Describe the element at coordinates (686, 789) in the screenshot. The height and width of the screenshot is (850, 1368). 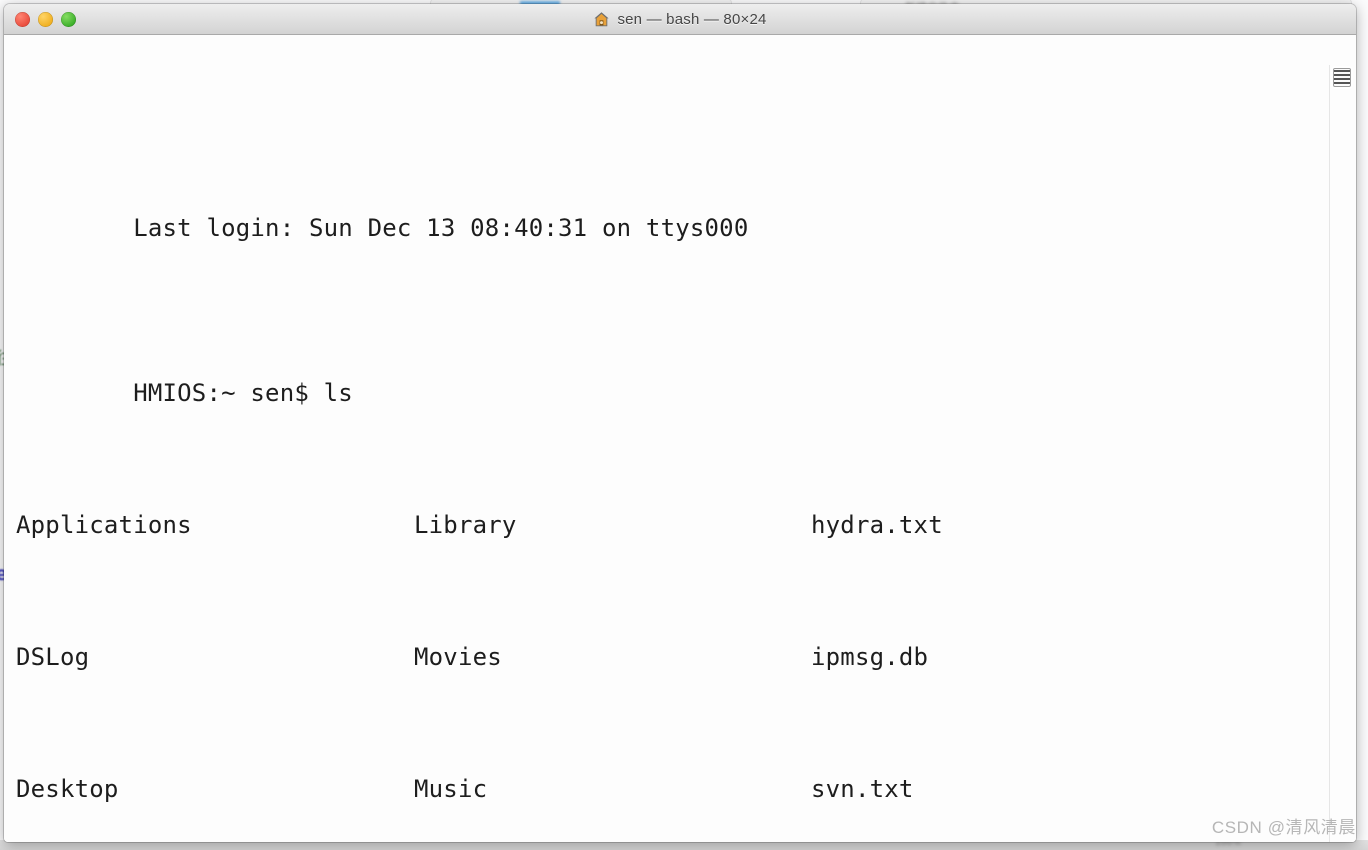
I see `ls-output-row: Desktop Music svn.txt` at that location.